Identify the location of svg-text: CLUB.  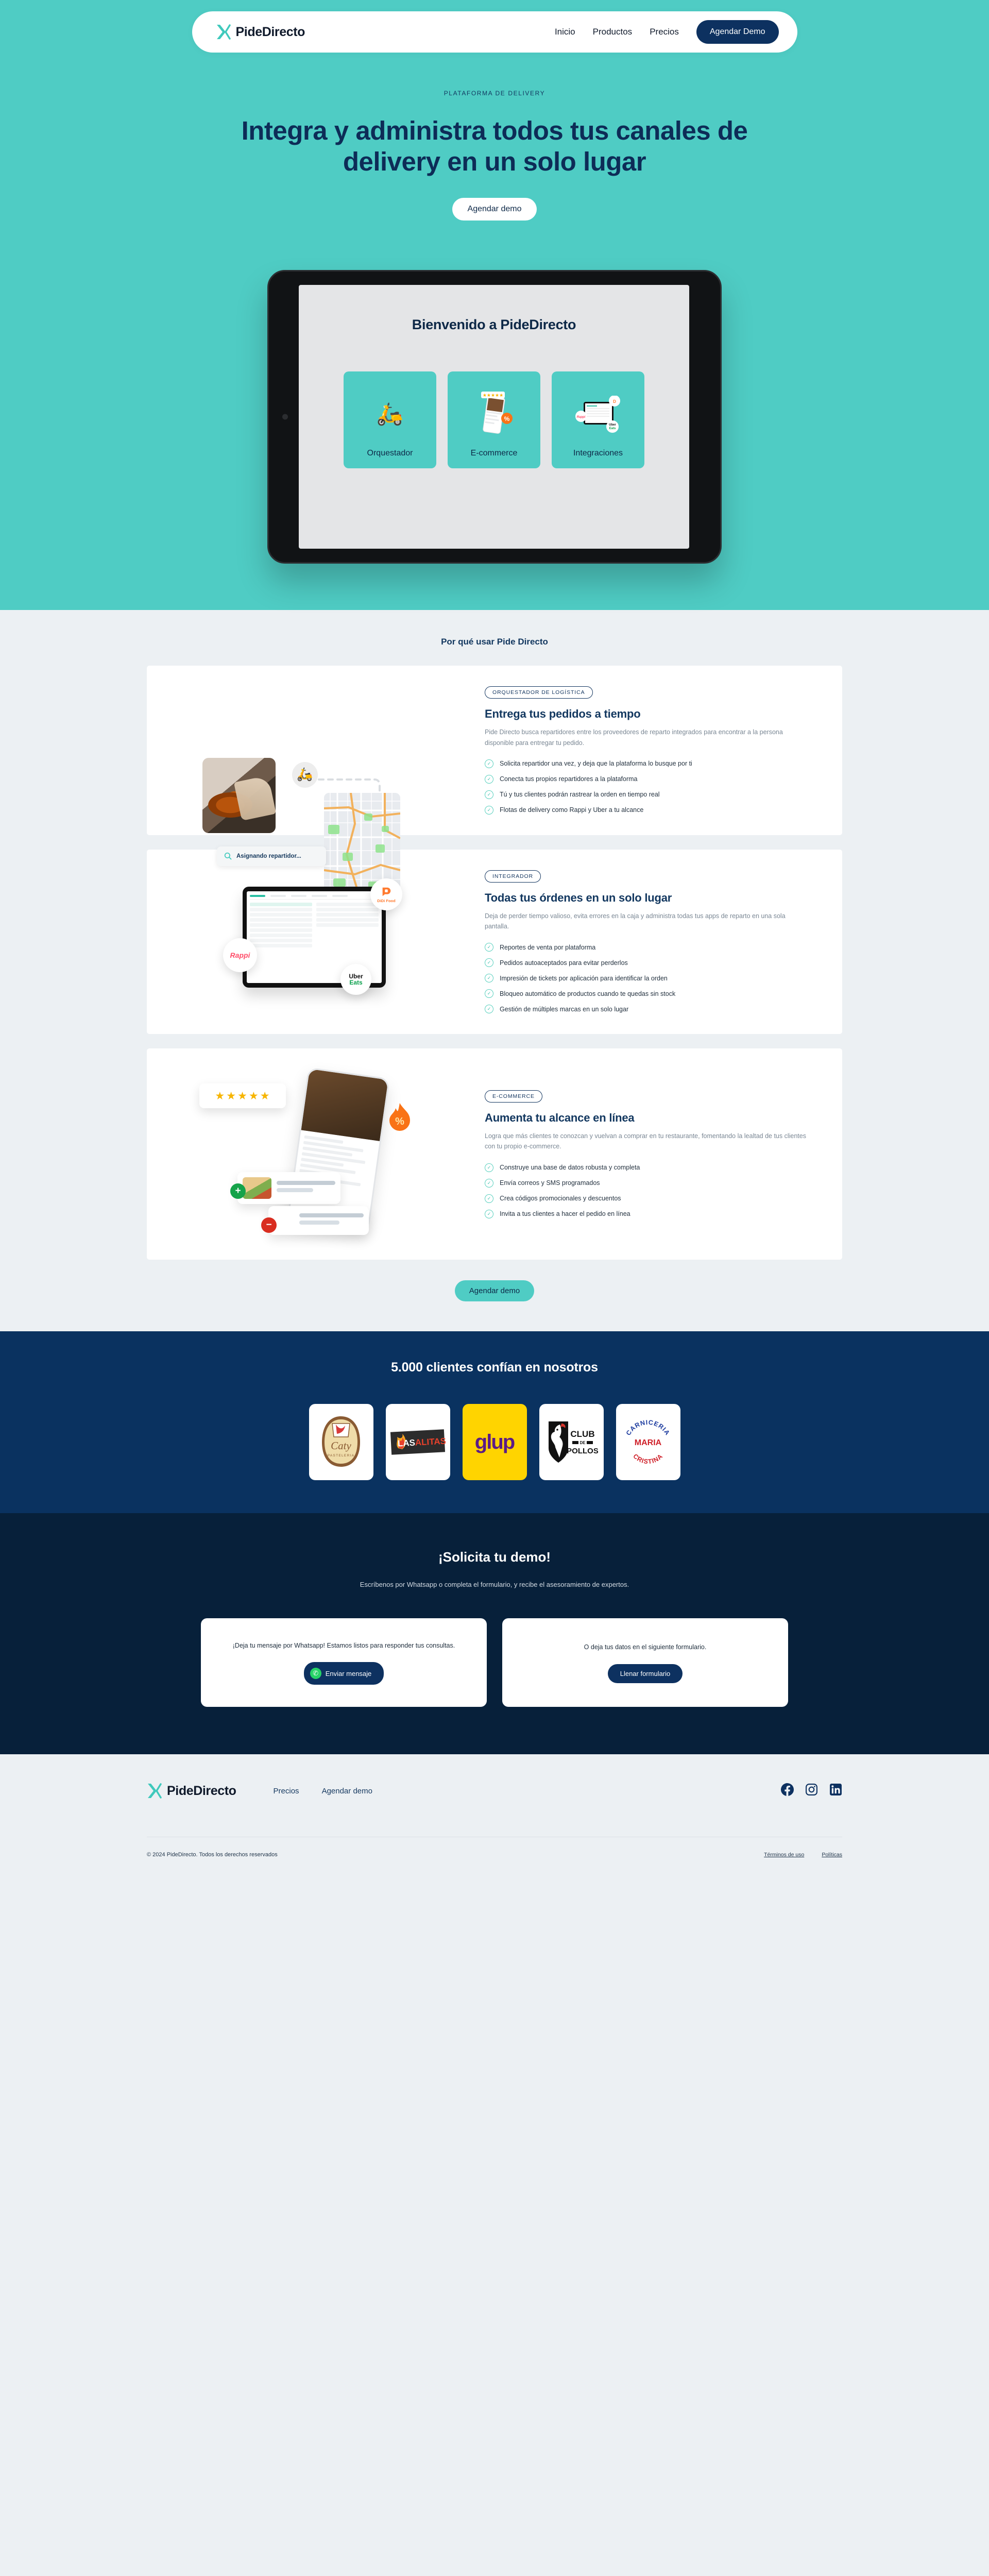
(582, 1434).